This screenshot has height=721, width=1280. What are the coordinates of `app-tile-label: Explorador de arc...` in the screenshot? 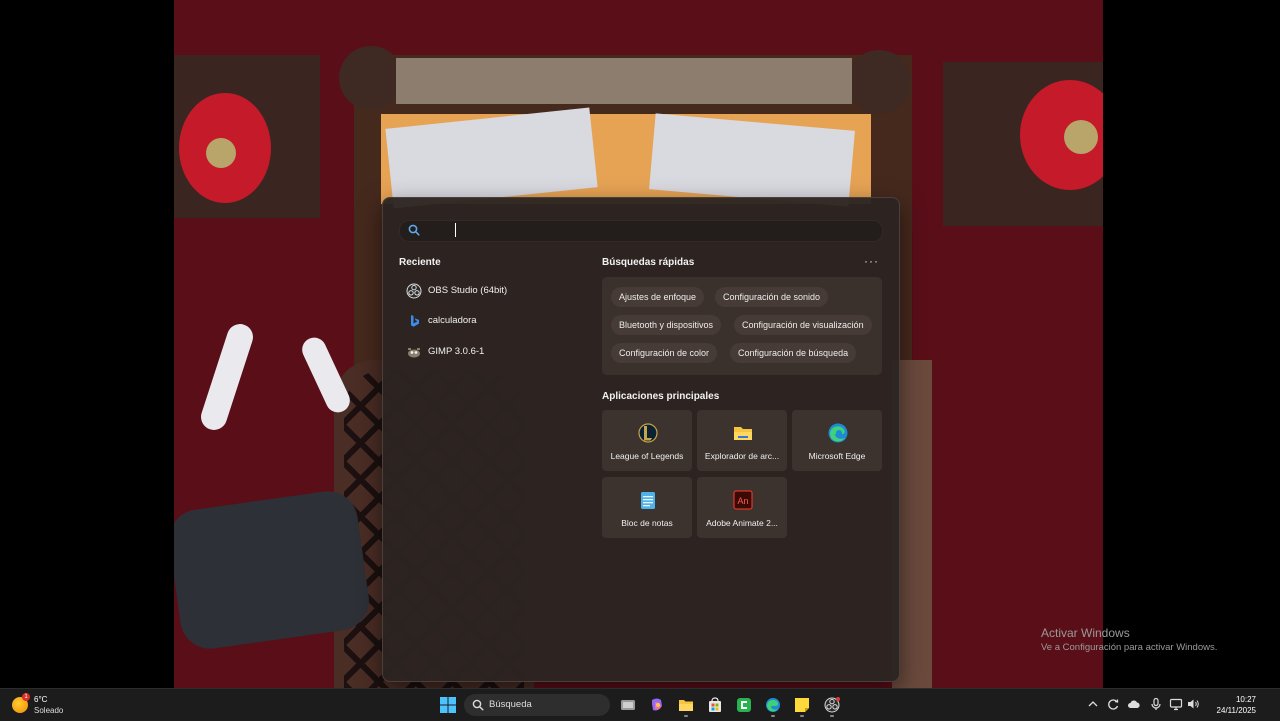 It's located at (742, 456).